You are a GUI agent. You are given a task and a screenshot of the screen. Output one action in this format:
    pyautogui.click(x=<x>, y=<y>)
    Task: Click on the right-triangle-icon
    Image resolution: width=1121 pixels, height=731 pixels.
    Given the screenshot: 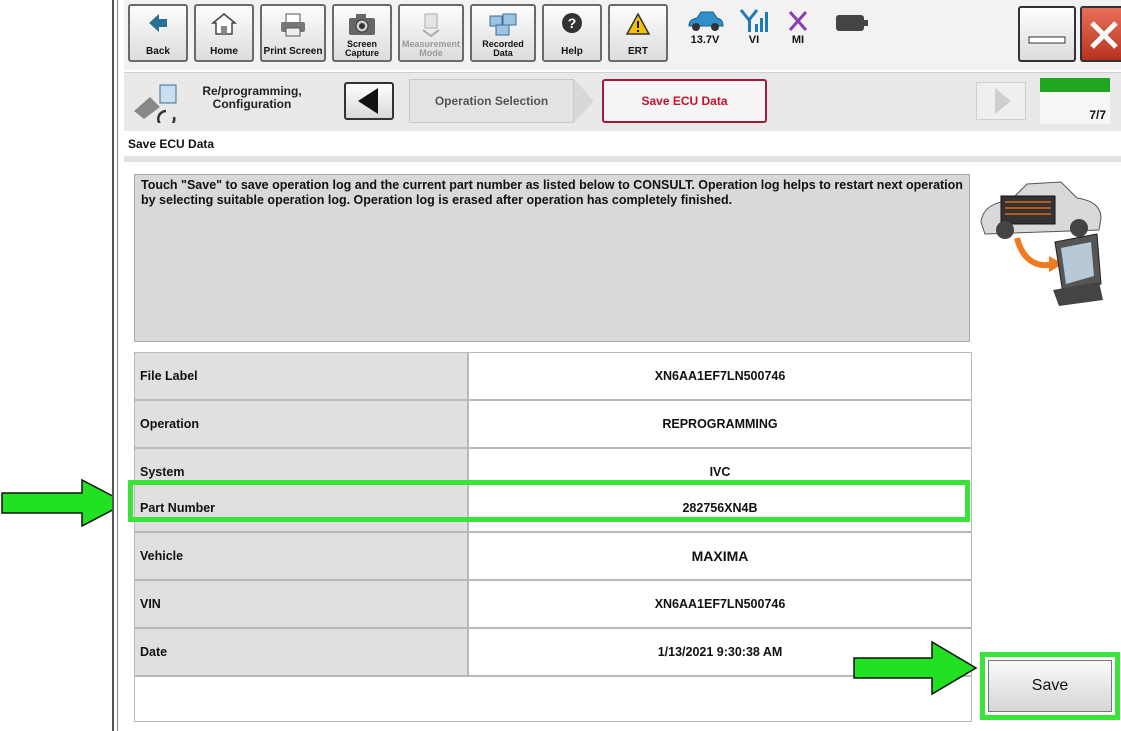 What is the action you would take?
    pyautogui.click(x=1003, y=101)
    